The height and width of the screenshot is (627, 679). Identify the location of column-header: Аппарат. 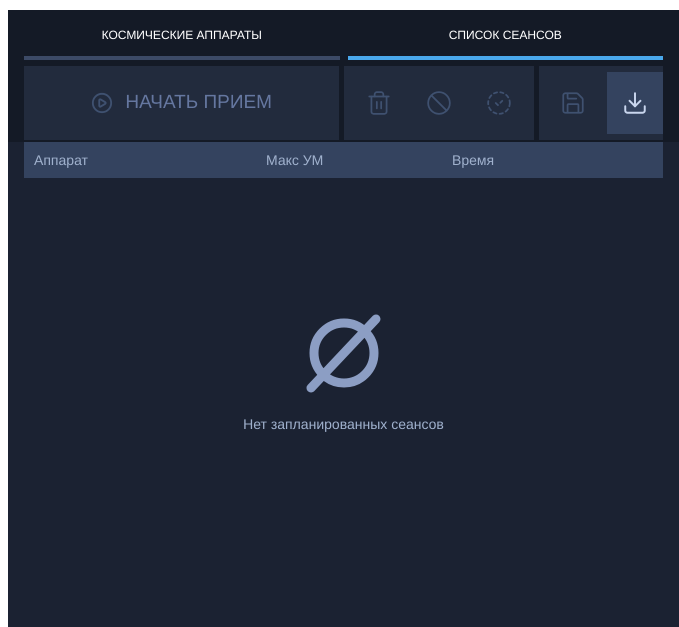
(61, 160).